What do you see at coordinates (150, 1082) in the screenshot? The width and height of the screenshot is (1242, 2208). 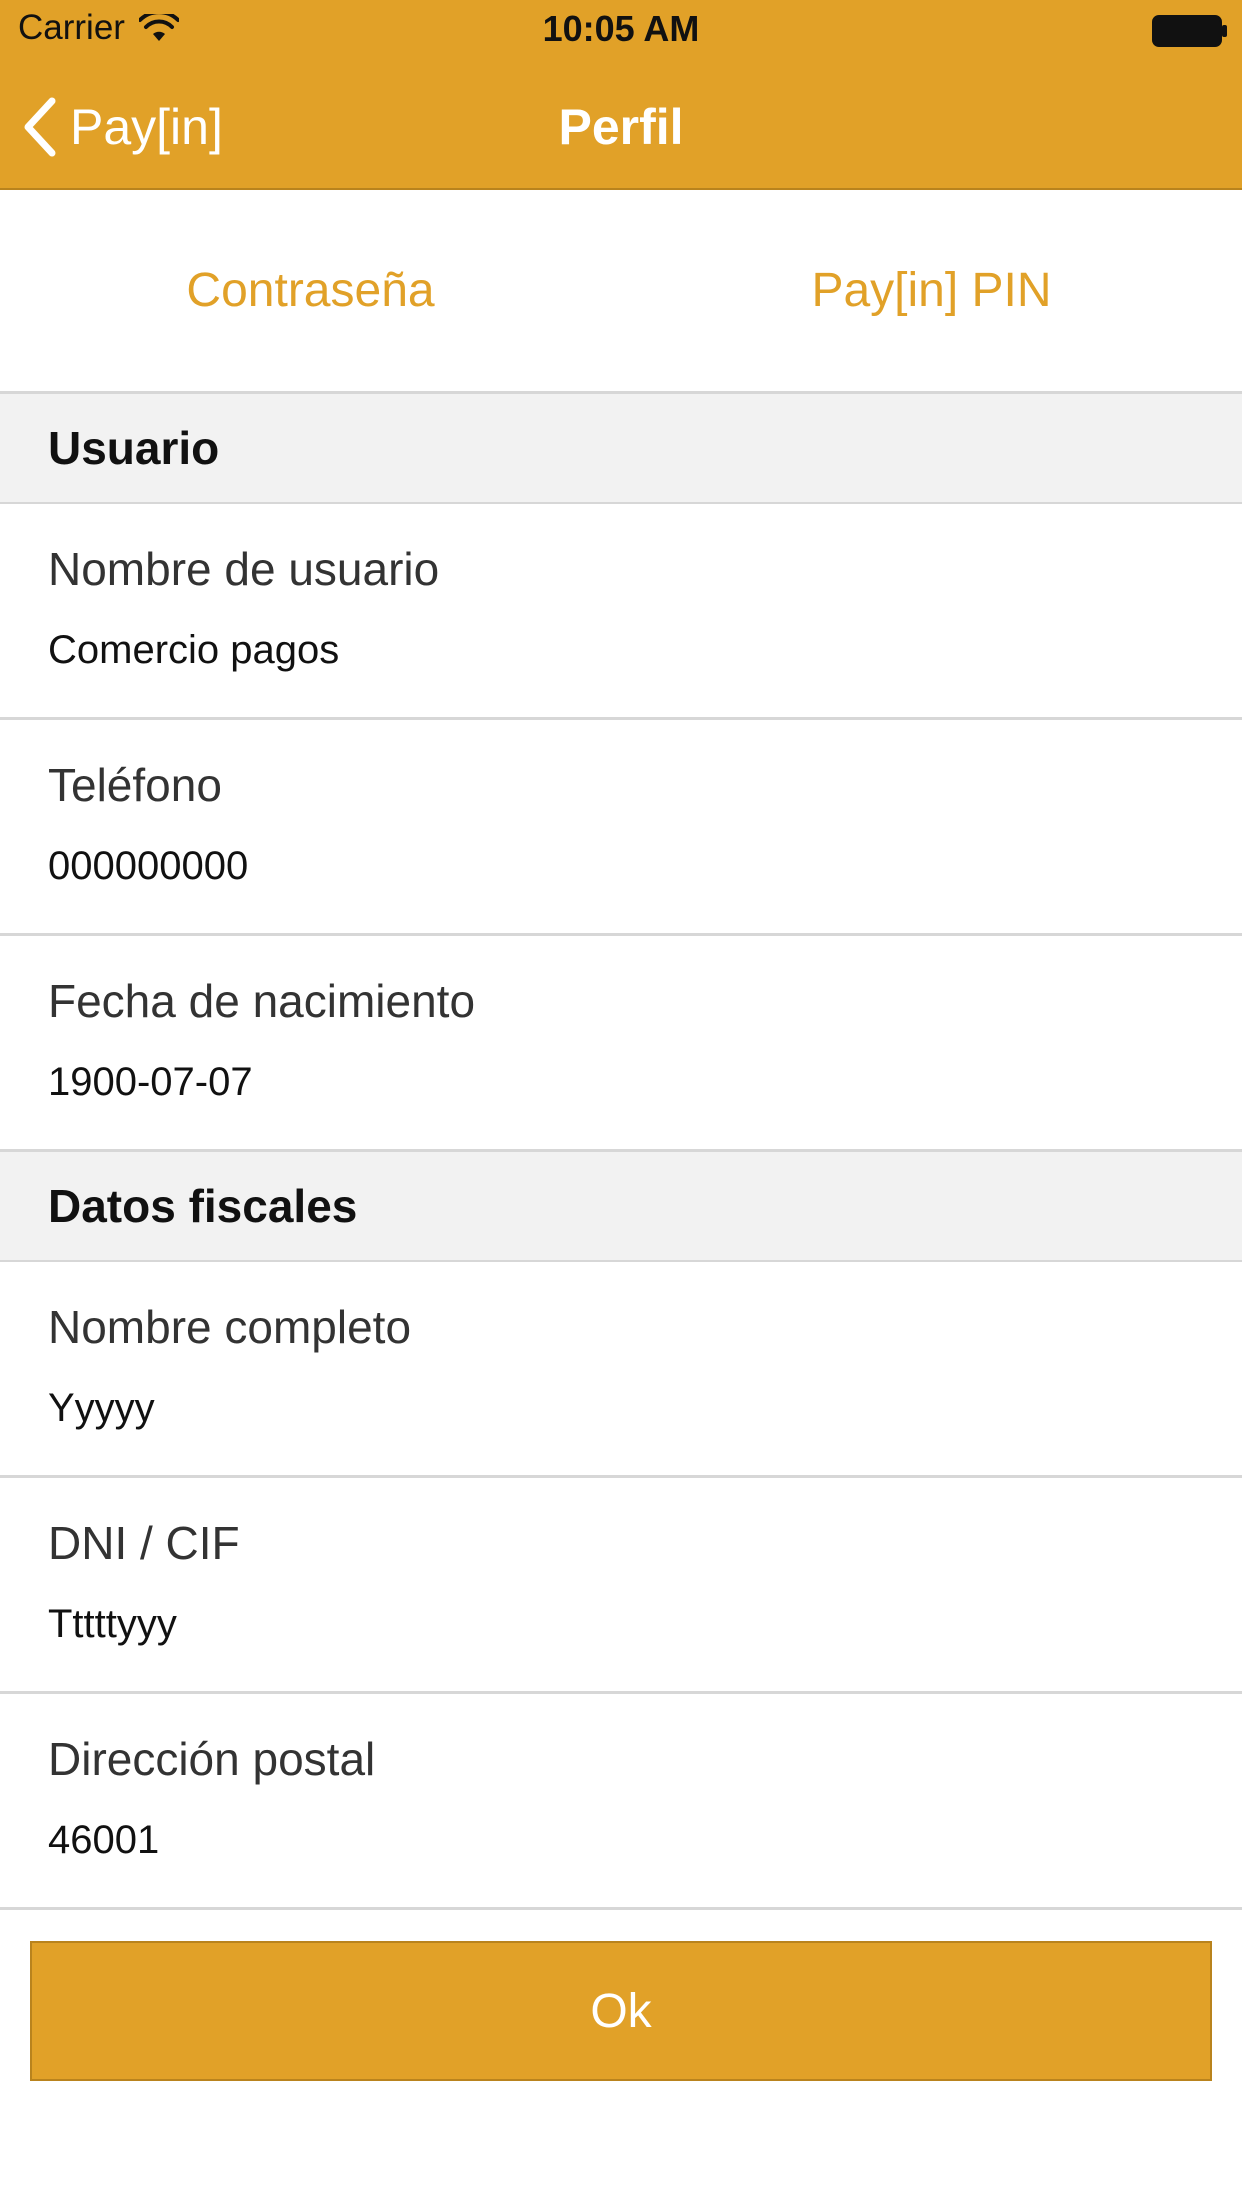 I see `field-value: 1900-07-07` at bounding box center [150, 1082].